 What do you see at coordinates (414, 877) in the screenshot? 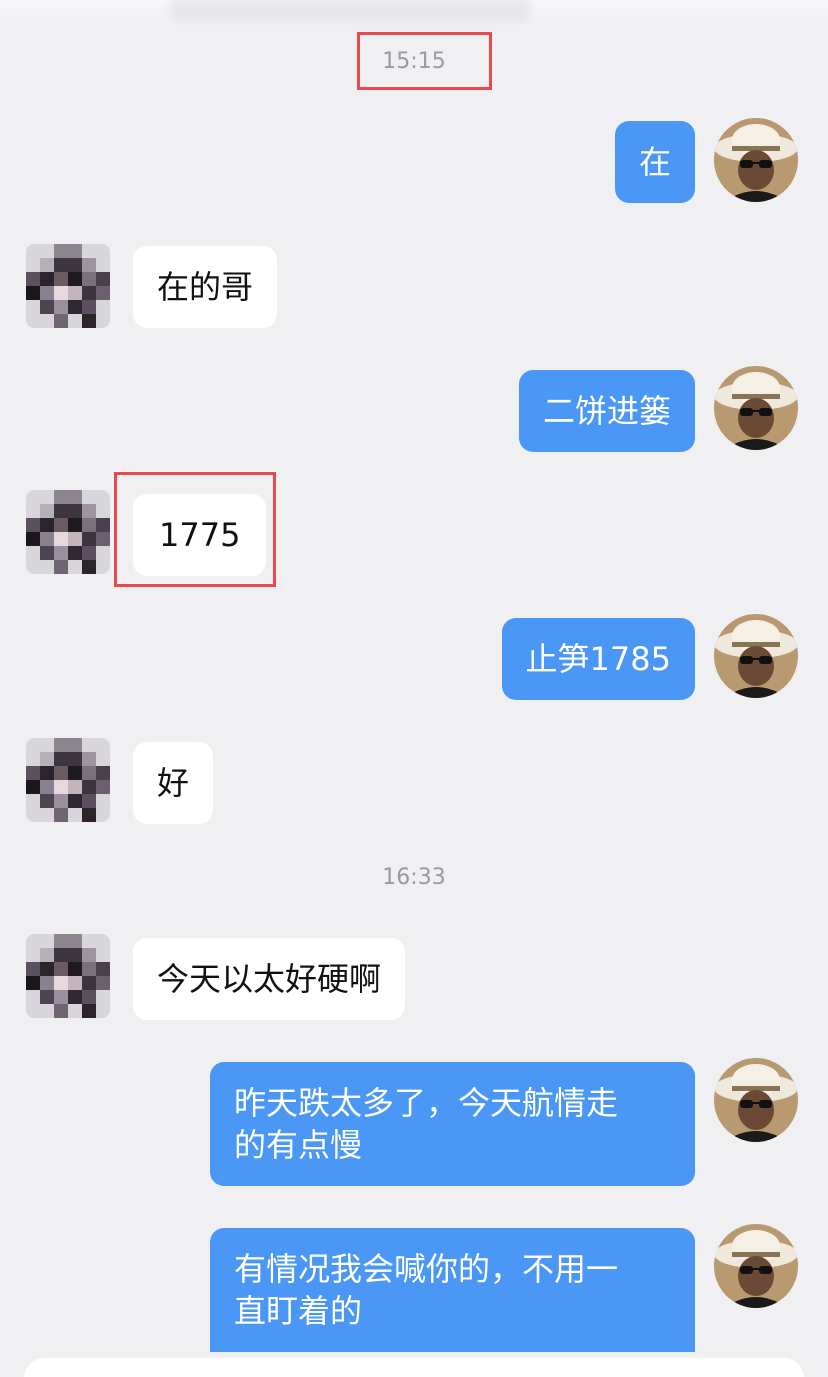
I see `timestamp: 16:33` at bounding box center [414, 877].